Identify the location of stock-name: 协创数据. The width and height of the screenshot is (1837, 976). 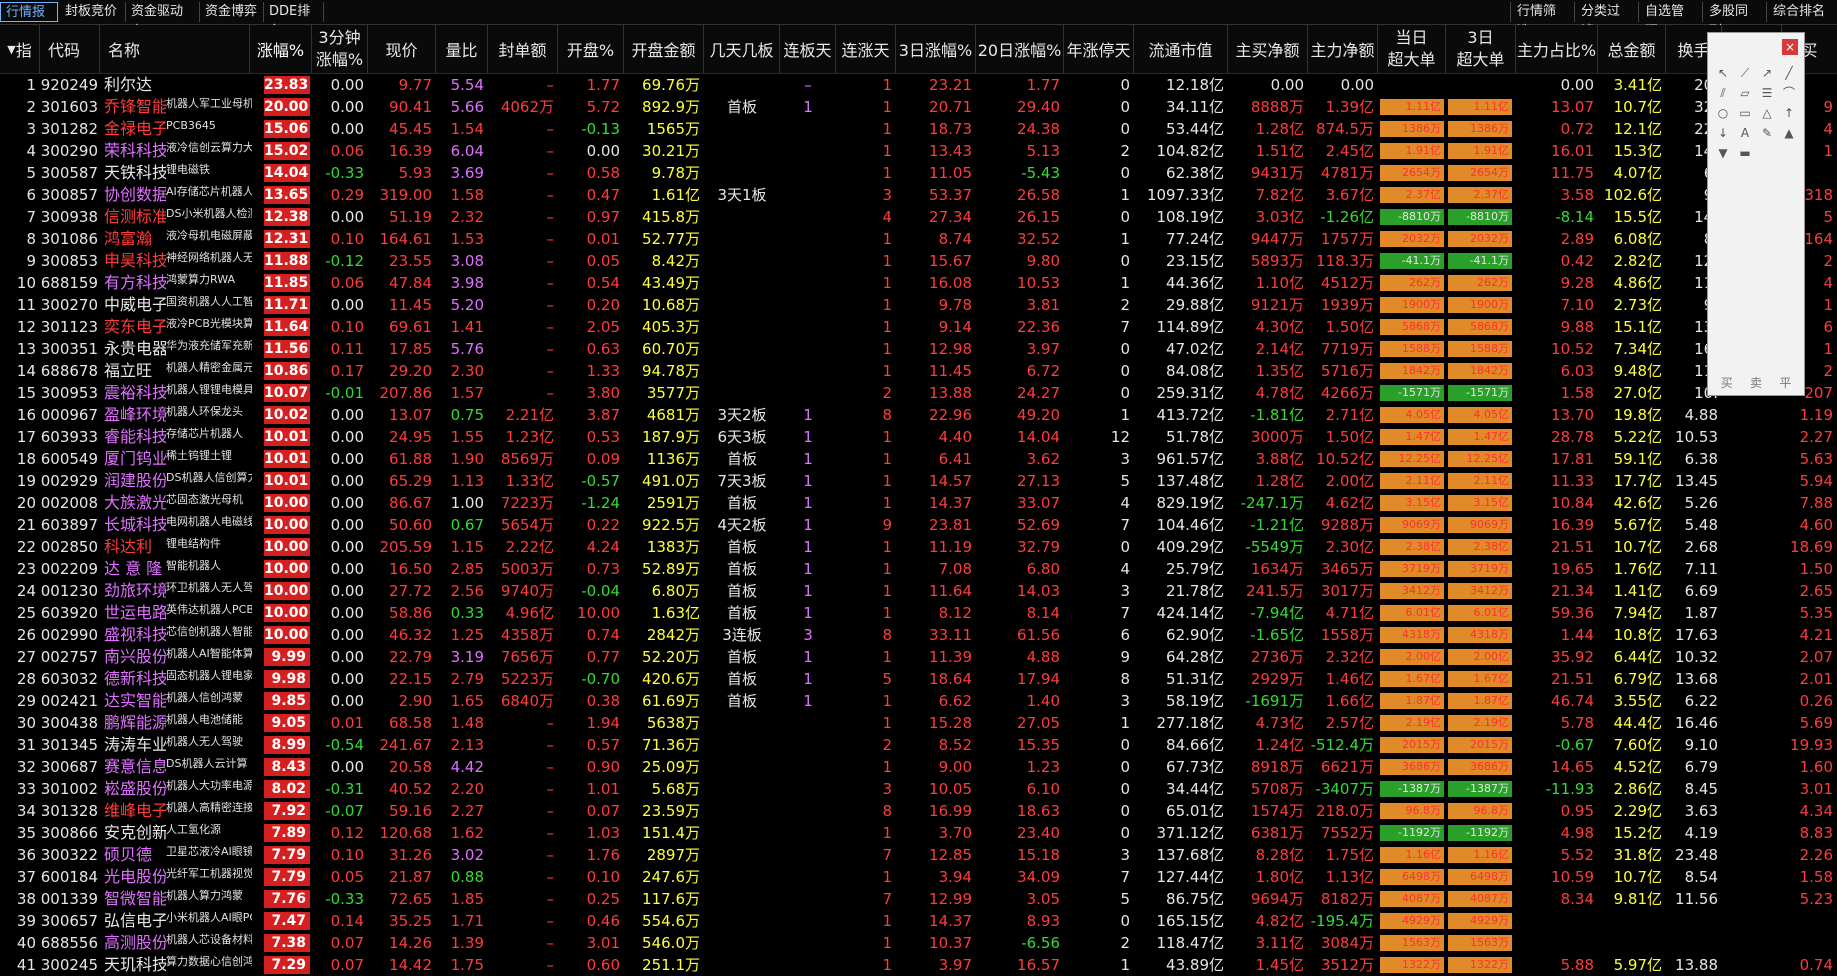
(135, 195).